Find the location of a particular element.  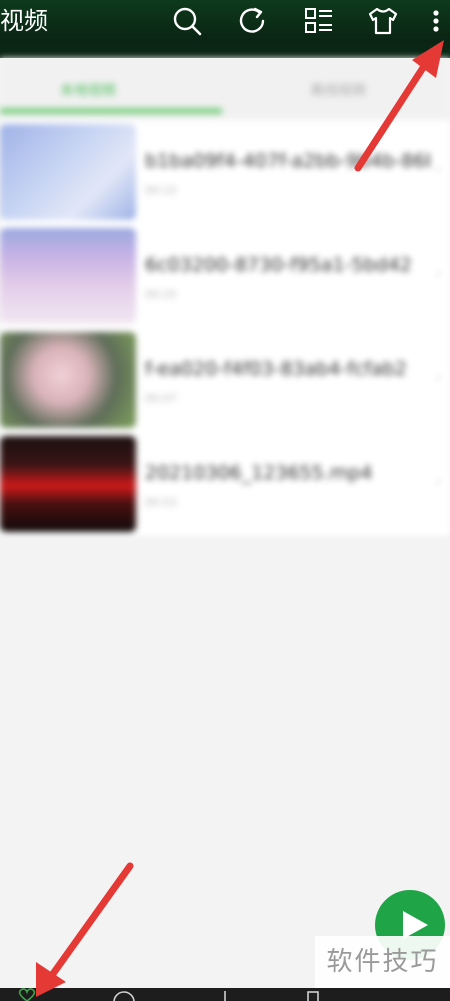

search-icon is located at coordinates (187, 21).